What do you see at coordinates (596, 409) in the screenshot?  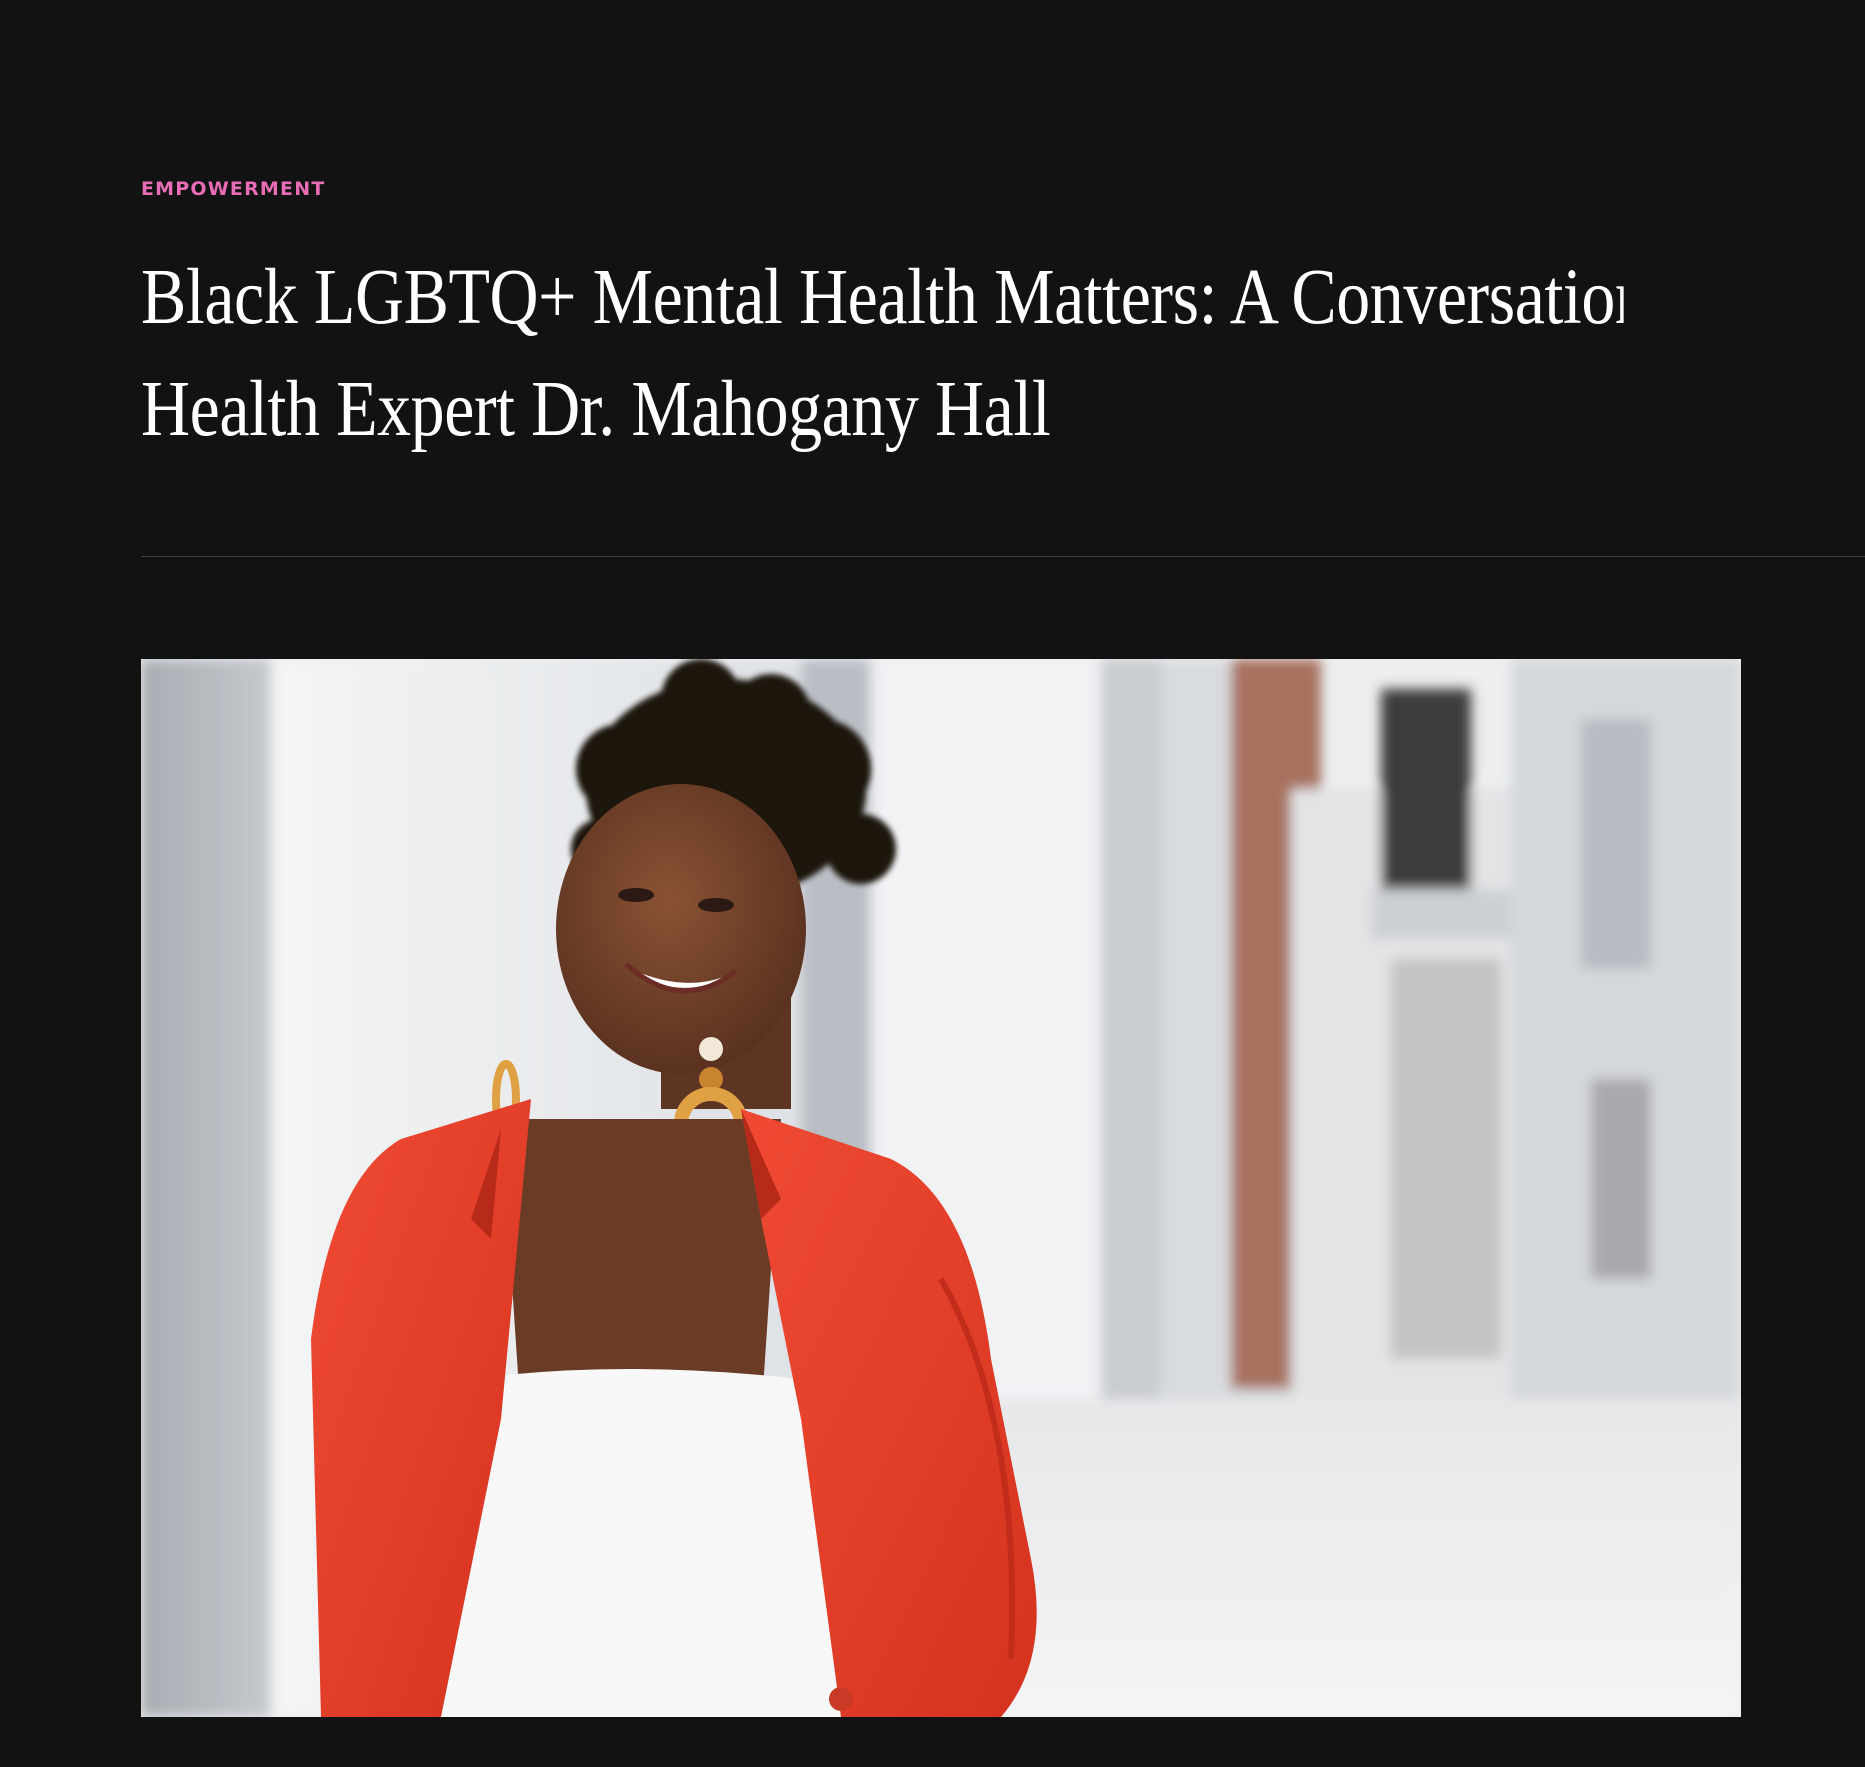 I see `article-title-line-2: Health Expert Dr. Mahogany Hall` at bounding box center [596, 409].